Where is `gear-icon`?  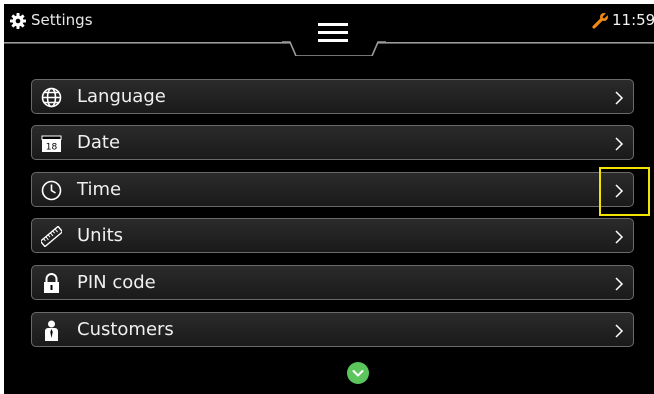
gear-icon is located at coordinates (18, 21).